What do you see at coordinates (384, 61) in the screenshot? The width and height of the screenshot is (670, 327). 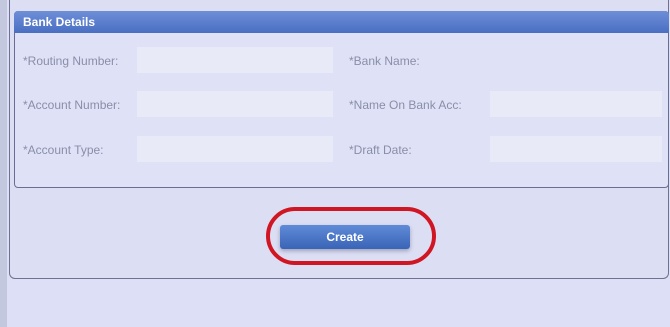 I see `bank-name-label: *Bank Name:` at bounding box center [384, 61].